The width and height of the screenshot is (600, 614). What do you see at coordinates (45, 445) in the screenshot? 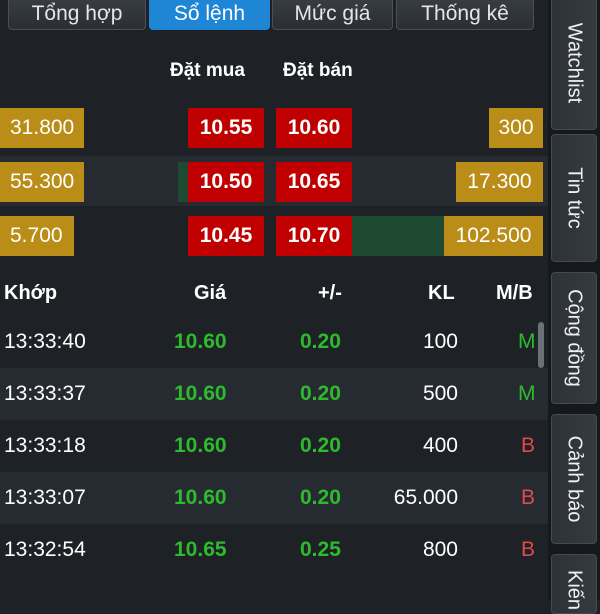
I see `trade-time: 13:33:18` at bounding box center [45, 445].